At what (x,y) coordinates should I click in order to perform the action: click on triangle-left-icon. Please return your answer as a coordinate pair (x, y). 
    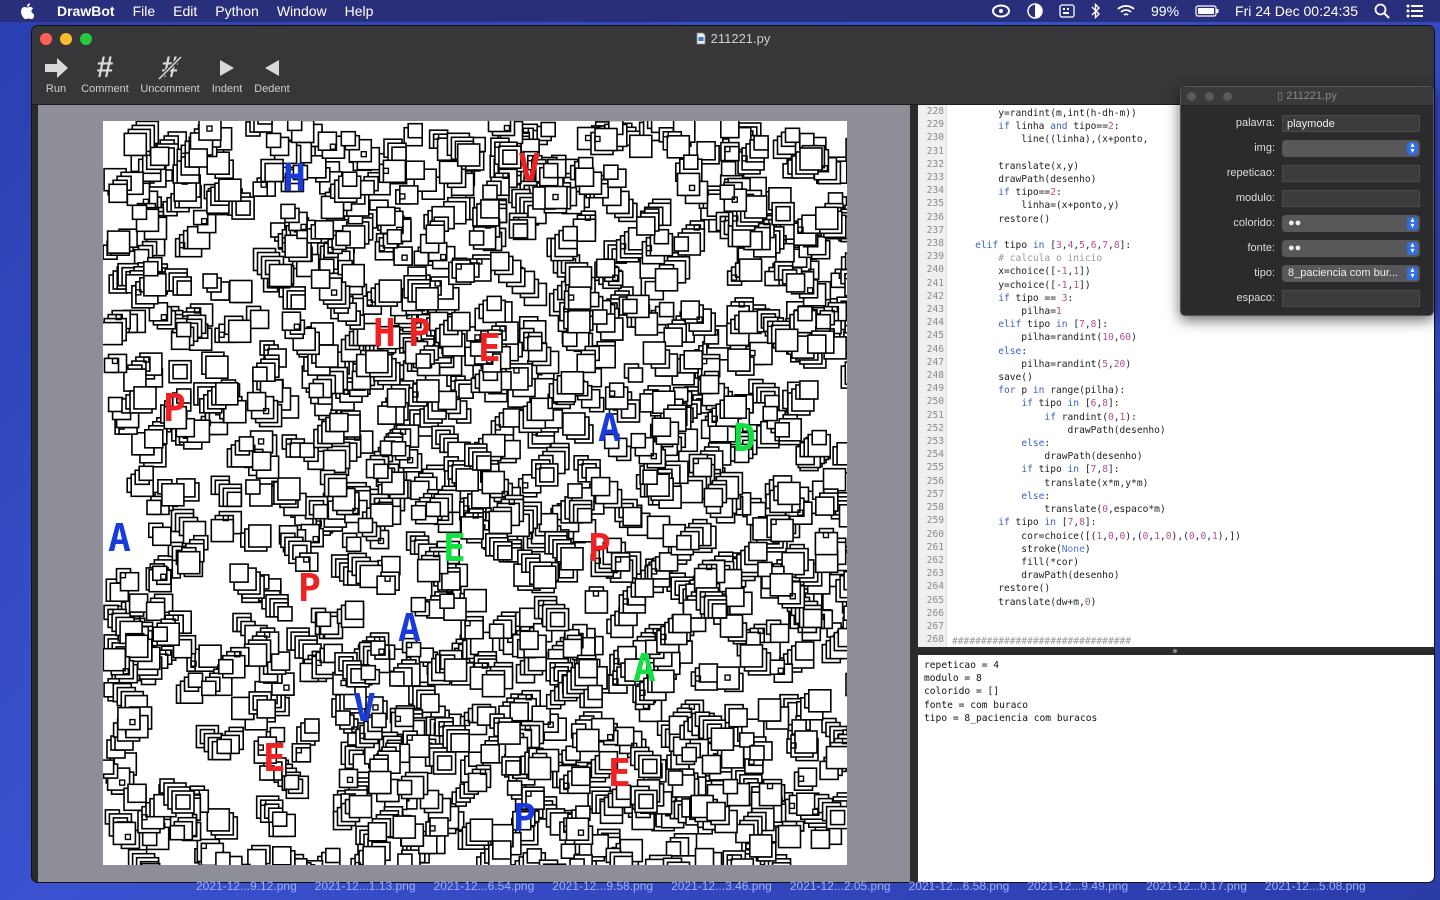
    Looking at the image, I should click on (272, 68).